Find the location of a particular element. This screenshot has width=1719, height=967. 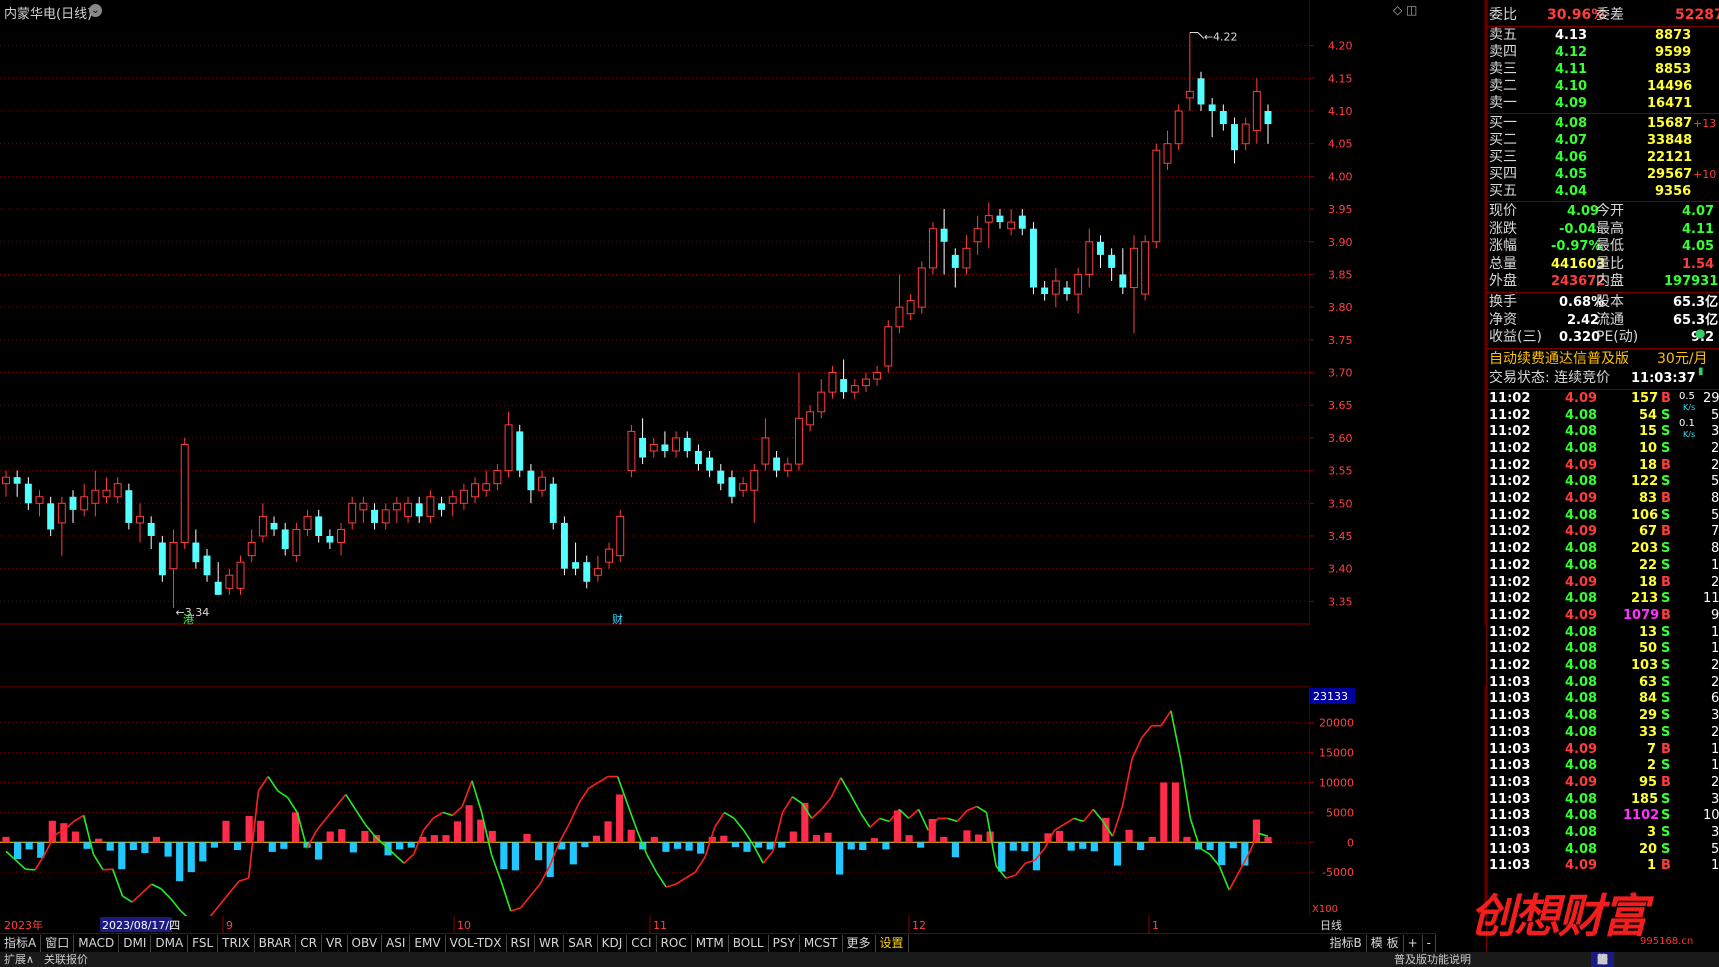

tick-row: 11:02 4.08 213 S 11 is located at coordinates (1603, 599).